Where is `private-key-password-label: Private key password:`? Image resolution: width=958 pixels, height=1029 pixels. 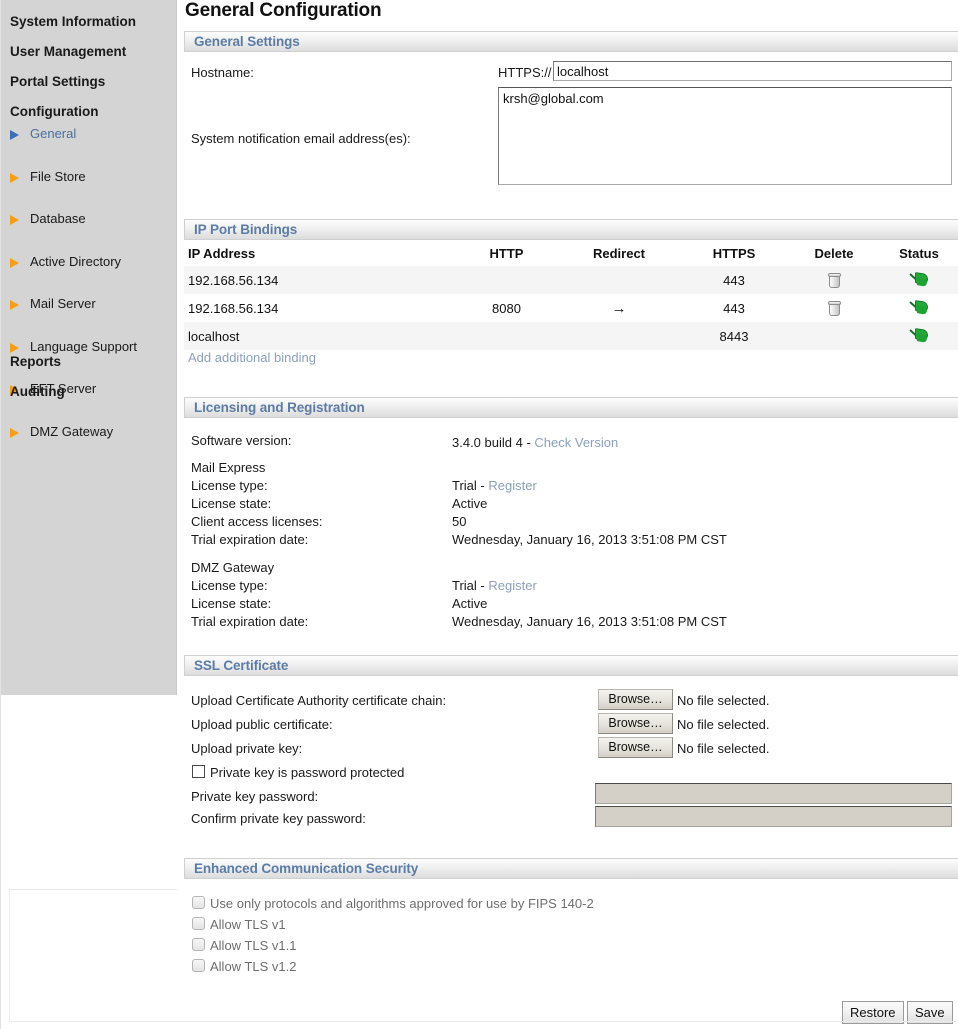 private-key-password-label: Private key password: is located at coordinates (255, 796).